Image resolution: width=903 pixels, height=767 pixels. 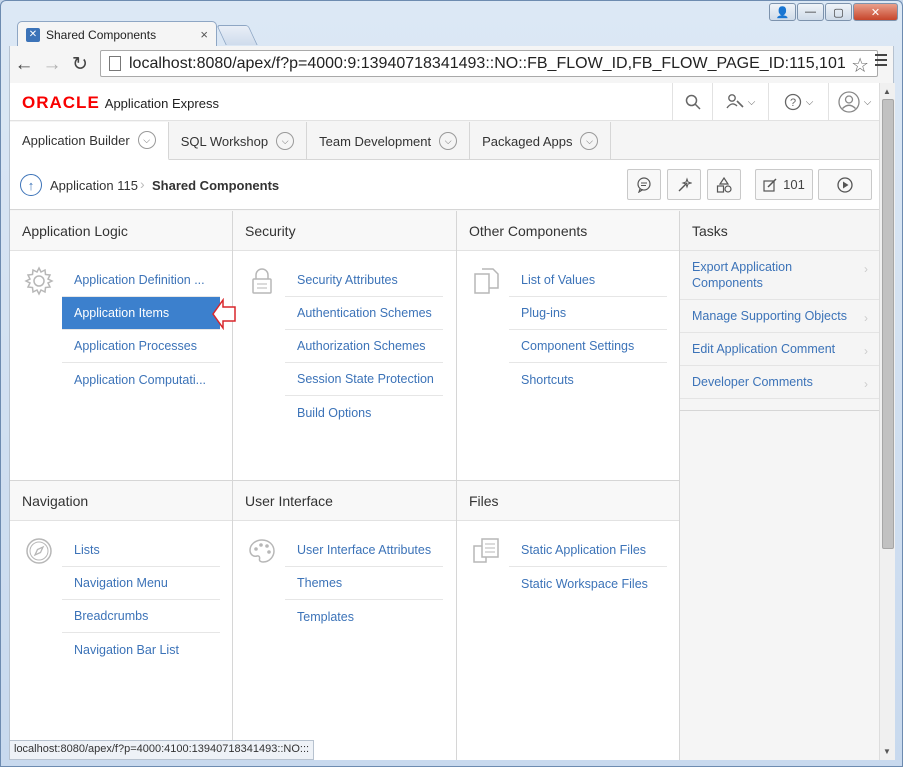 What do you see at coordinates (779, 316) in the screenshot?
I see `task-manage-supporting-objects: Manage Supporting Objects ›` at bounding box center [779, 316].